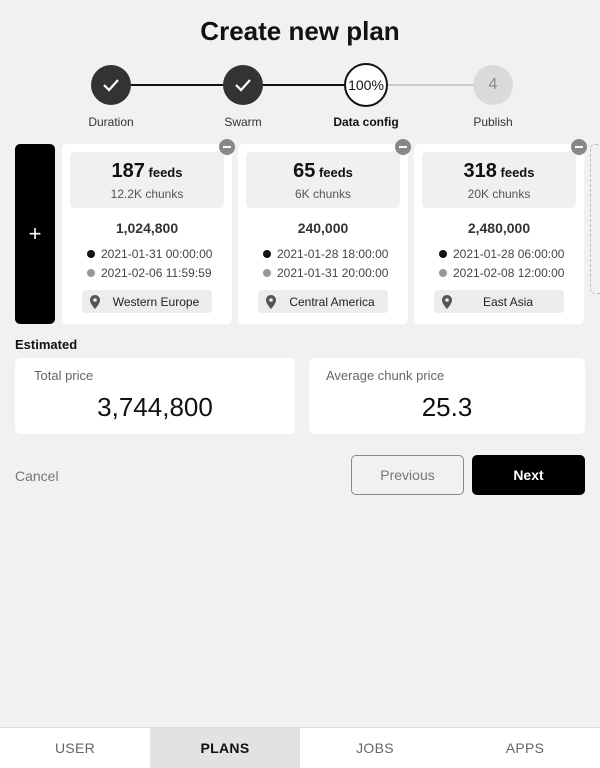 This screenshot has width=600, height=768. What do you see at coordinates (499, 228) in the screenshot?
I see `card-total: 2,480,000` at bounding box center [499, 228].